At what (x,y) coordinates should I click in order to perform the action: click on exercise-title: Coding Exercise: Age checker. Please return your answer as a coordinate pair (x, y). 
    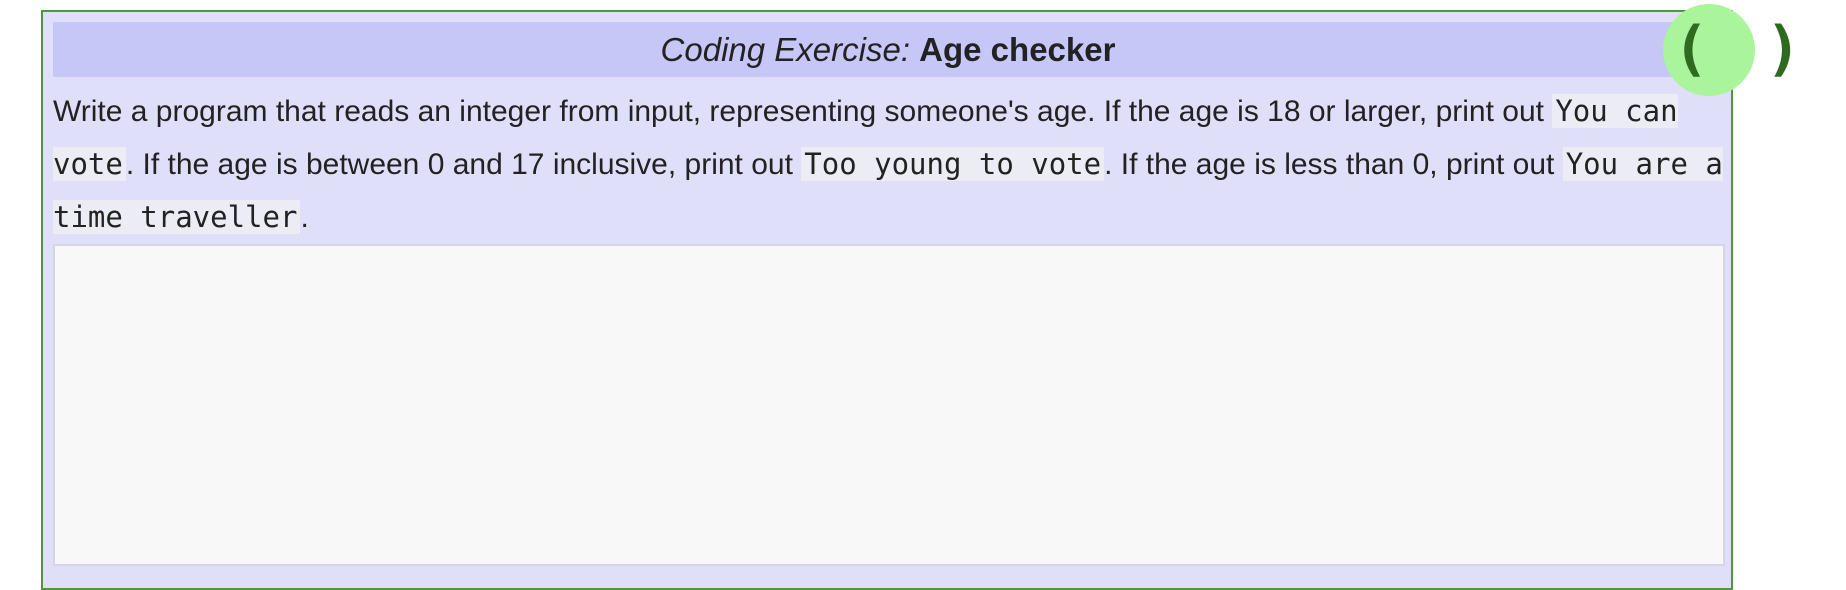
    Looking at the image, I should click on (888, 49).